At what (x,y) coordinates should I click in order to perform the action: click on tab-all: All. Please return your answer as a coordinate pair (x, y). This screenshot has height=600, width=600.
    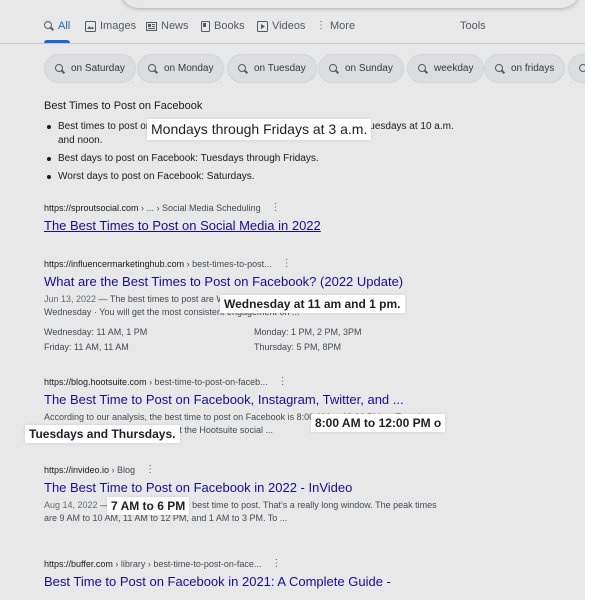
    Looking at the image, I should click on (57, 26).